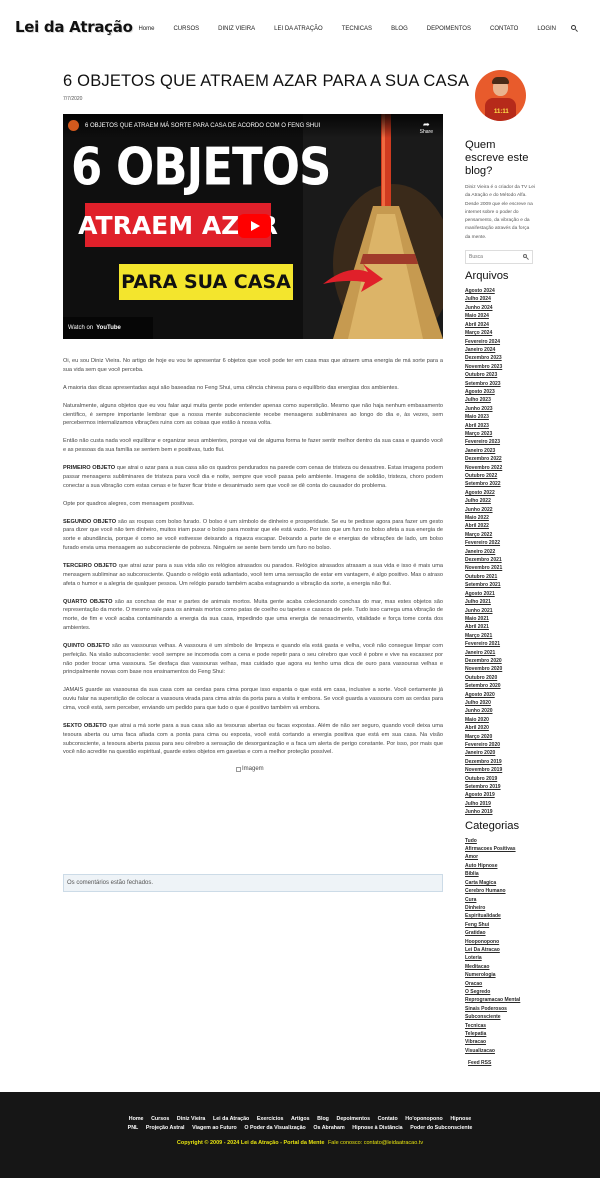 The image size is (600, 1178). I want to click on nav-blog: Blog, so click(399, 29).